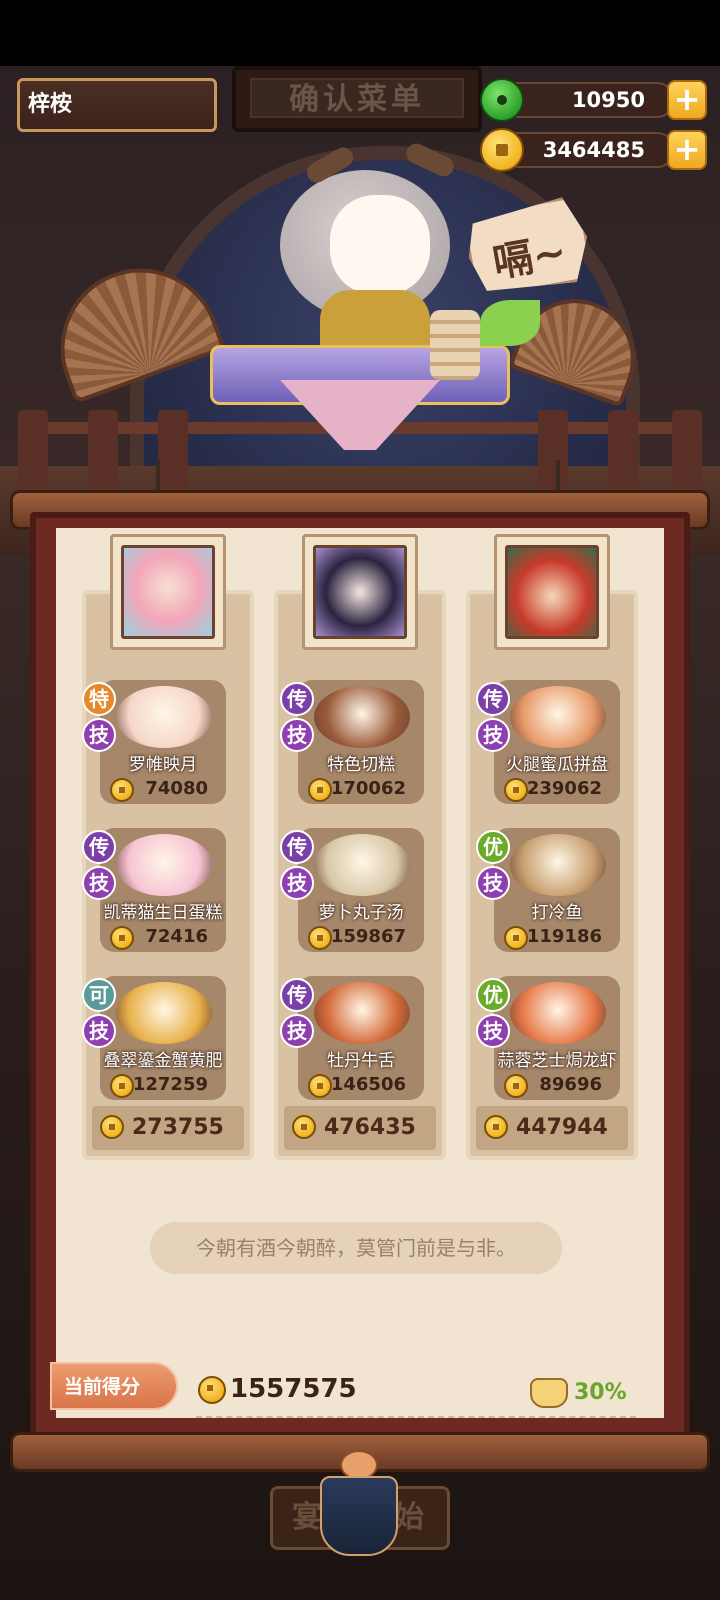 Image resolution: width=720 pixels, height=1600 pixels. I want to click on column-total: 273755, so click(168, 1128).